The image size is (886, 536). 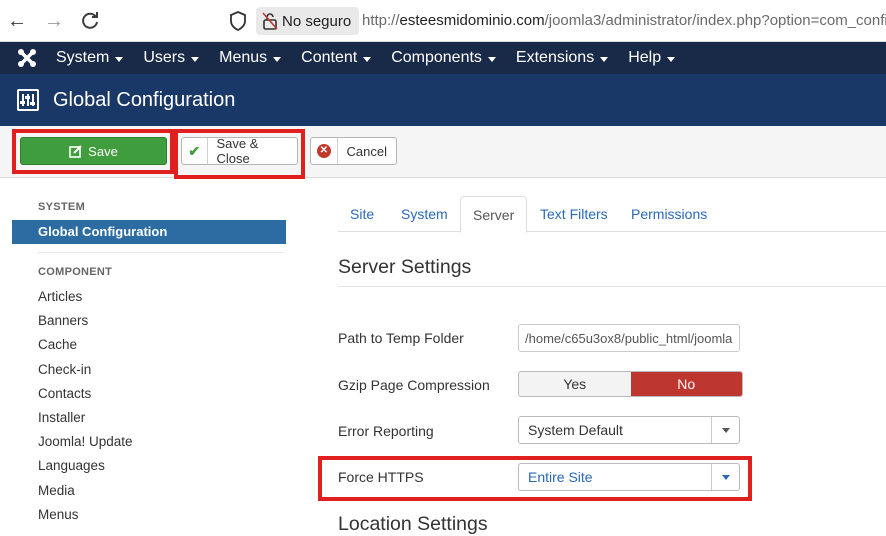 I want to click on save-close-label: Save & Close, so click(x=237, y=151).